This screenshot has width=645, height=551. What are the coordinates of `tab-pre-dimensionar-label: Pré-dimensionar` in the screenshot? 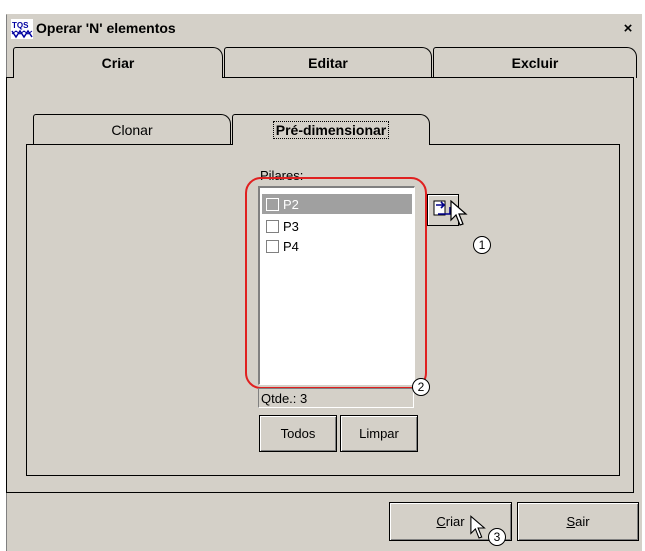 It's located at (331, 130).